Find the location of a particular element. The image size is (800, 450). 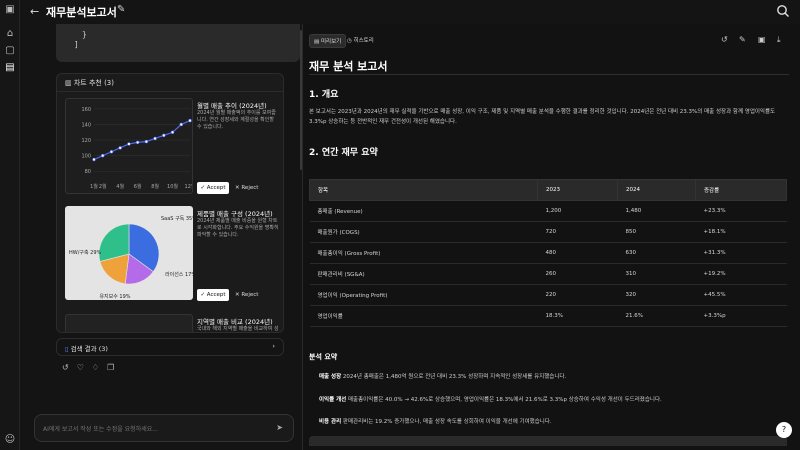

undo-icon: ↺ is located at coordinates (724, 39).